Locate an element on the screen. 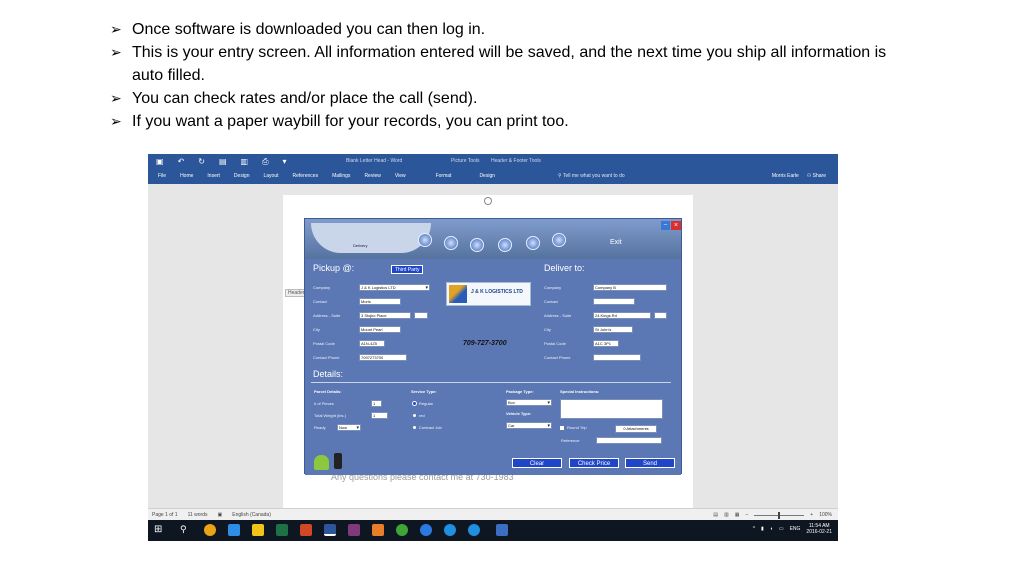 The height and width of the screenshot is (576, 1024). print-layout-icon: ▥ is located at coordinates (726, 515).